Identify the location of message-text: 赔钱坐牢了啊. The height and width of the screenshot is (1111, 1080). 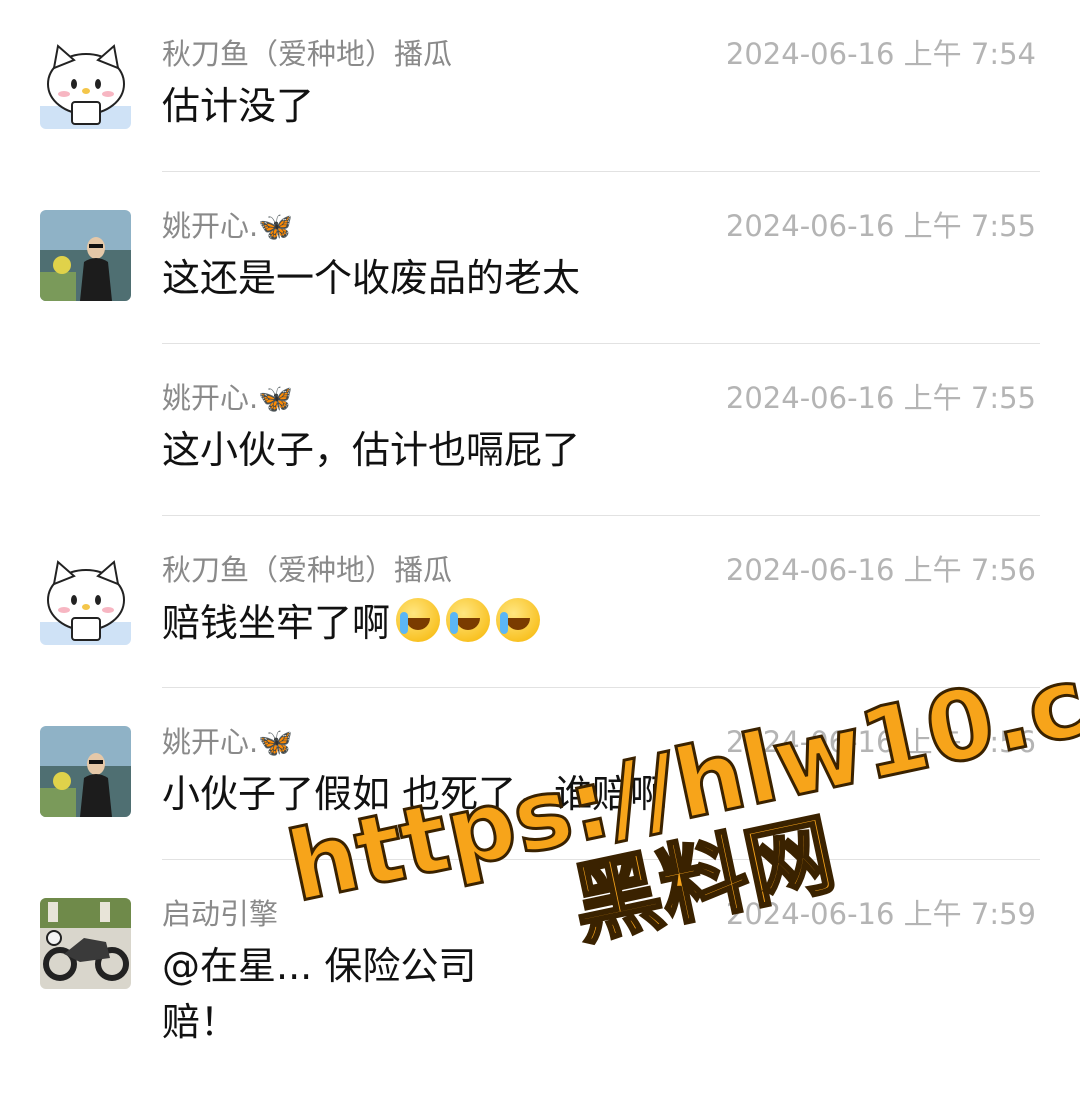
(351, 622).